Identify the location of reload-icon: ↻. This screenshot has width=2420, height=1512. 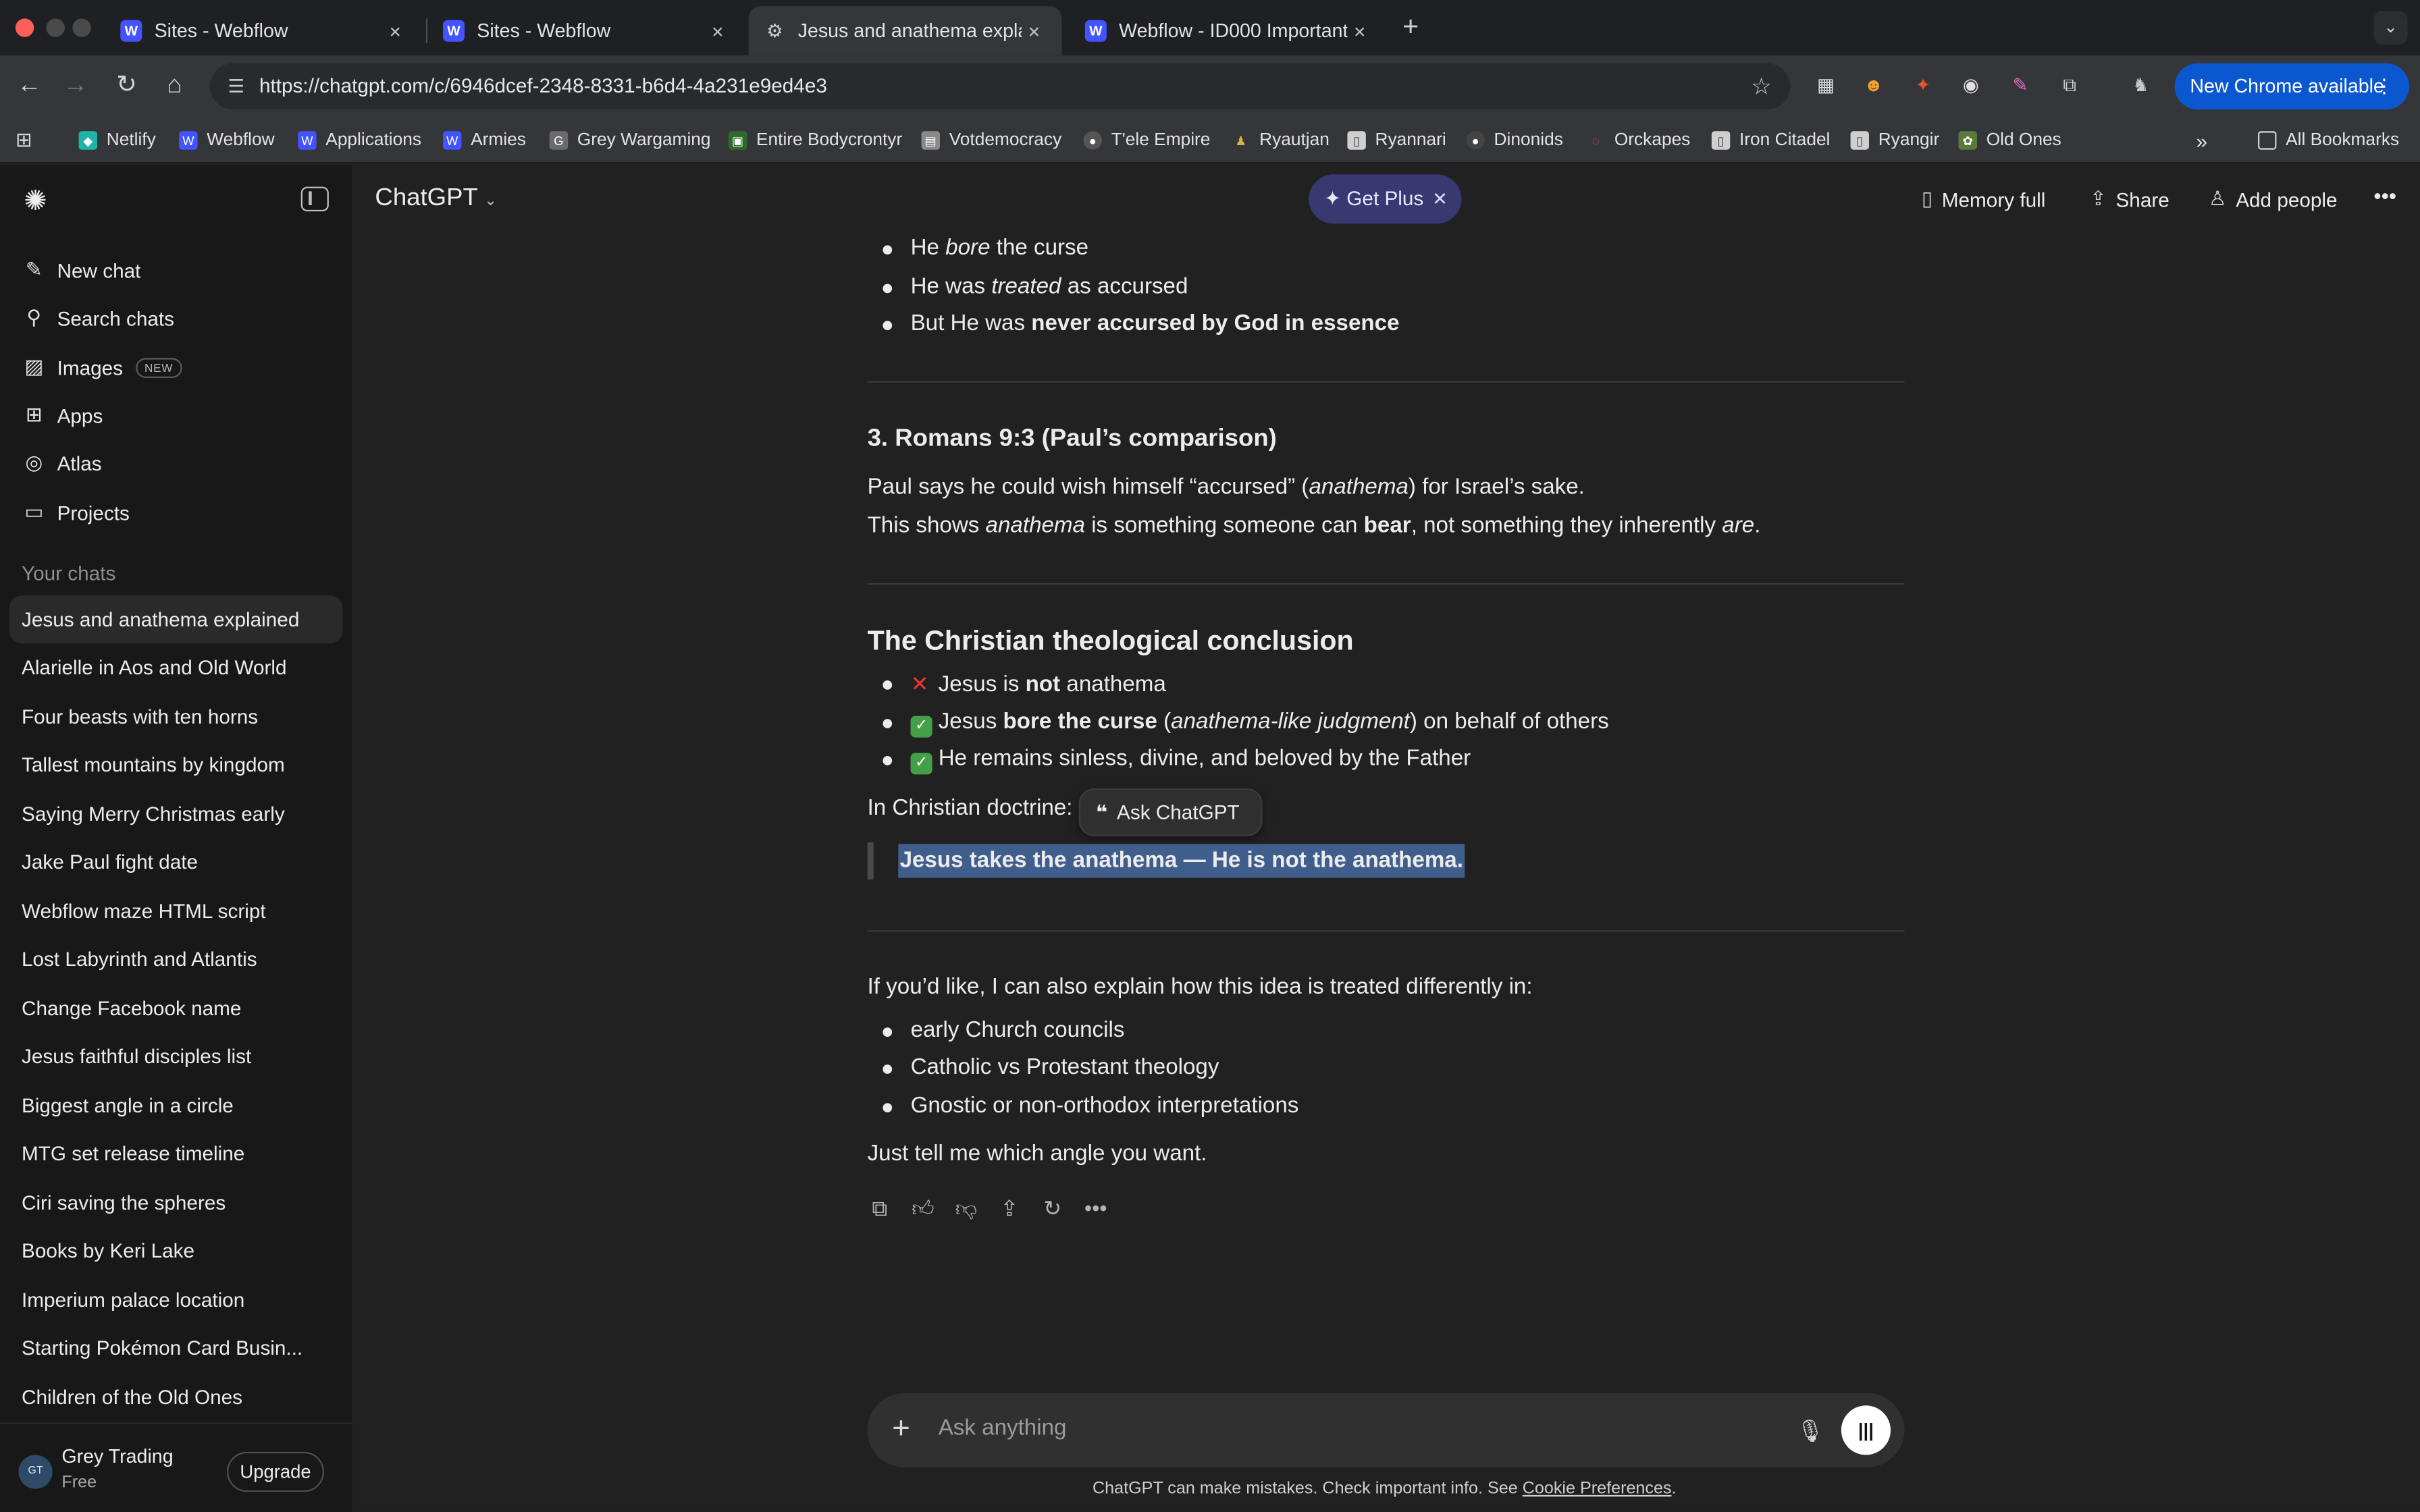
(126, 87).